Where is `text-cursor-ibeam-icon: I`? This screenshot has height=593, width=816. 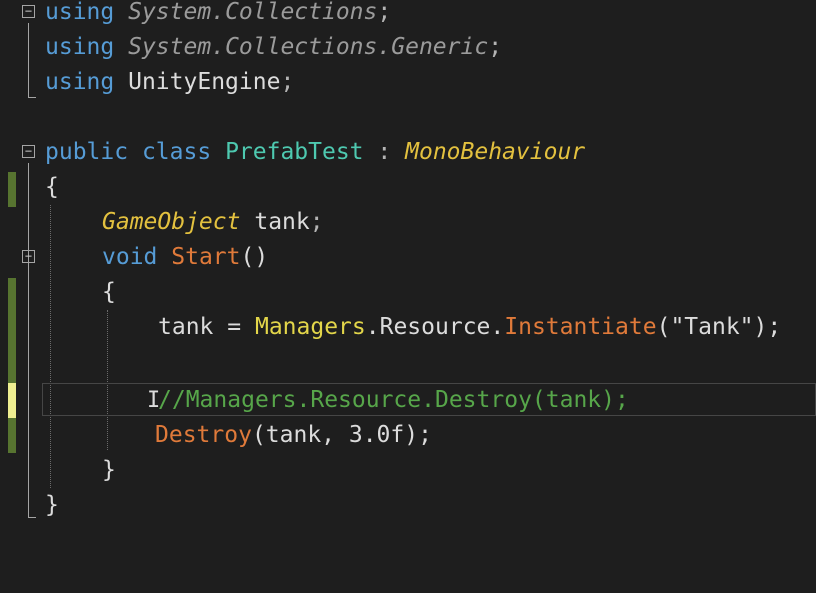
text-cursor-ibeam-icon: I is located at coordinates (154, 400).